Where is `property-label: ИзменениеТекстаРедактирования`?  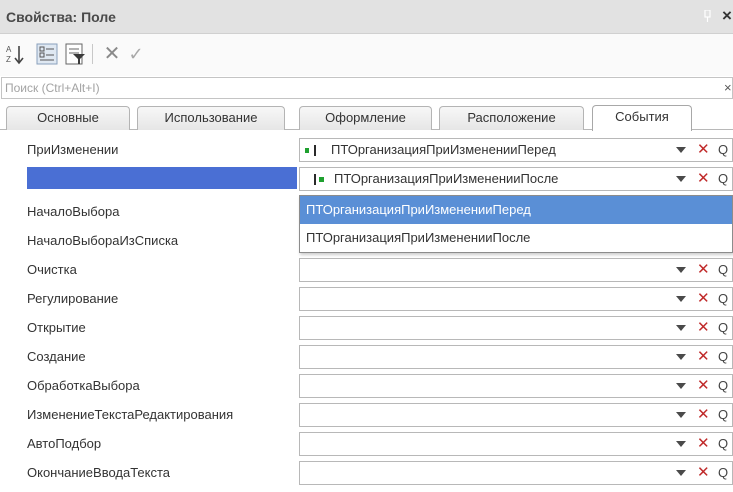 property-label: ИзменениеТекстаРедактирования is located at coordinates (130, 414).